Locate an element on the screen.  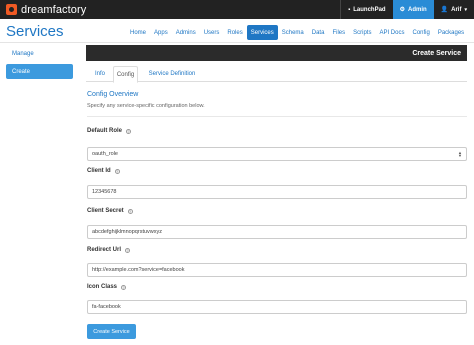
dreamfactory-logo: dreamfactory is located at coordinates (46, 9).